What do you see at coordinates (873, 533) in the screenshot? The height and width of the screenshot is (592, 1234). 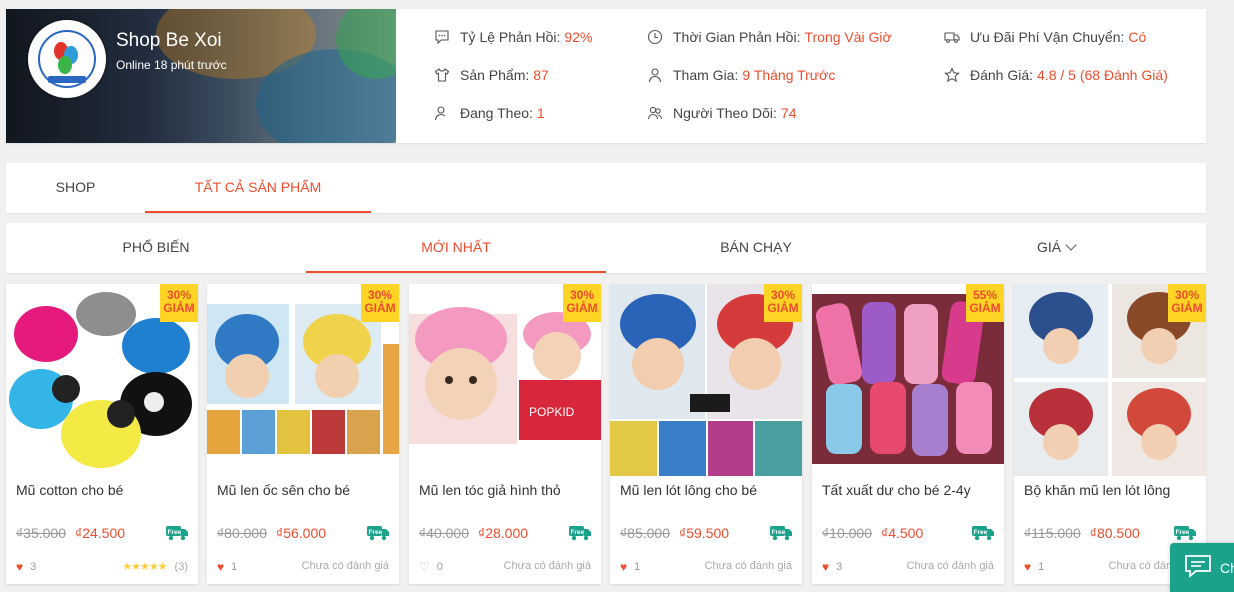 I see `product-price: ₫10.000 ₫4.500` at bounding box center [873, 533].